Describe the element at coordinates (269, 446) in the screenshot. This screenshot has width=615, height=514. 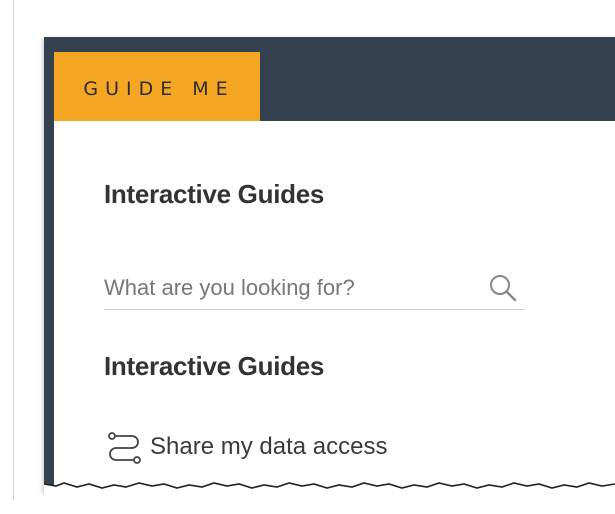
I see `list-item-label: Share my data access` at that location.